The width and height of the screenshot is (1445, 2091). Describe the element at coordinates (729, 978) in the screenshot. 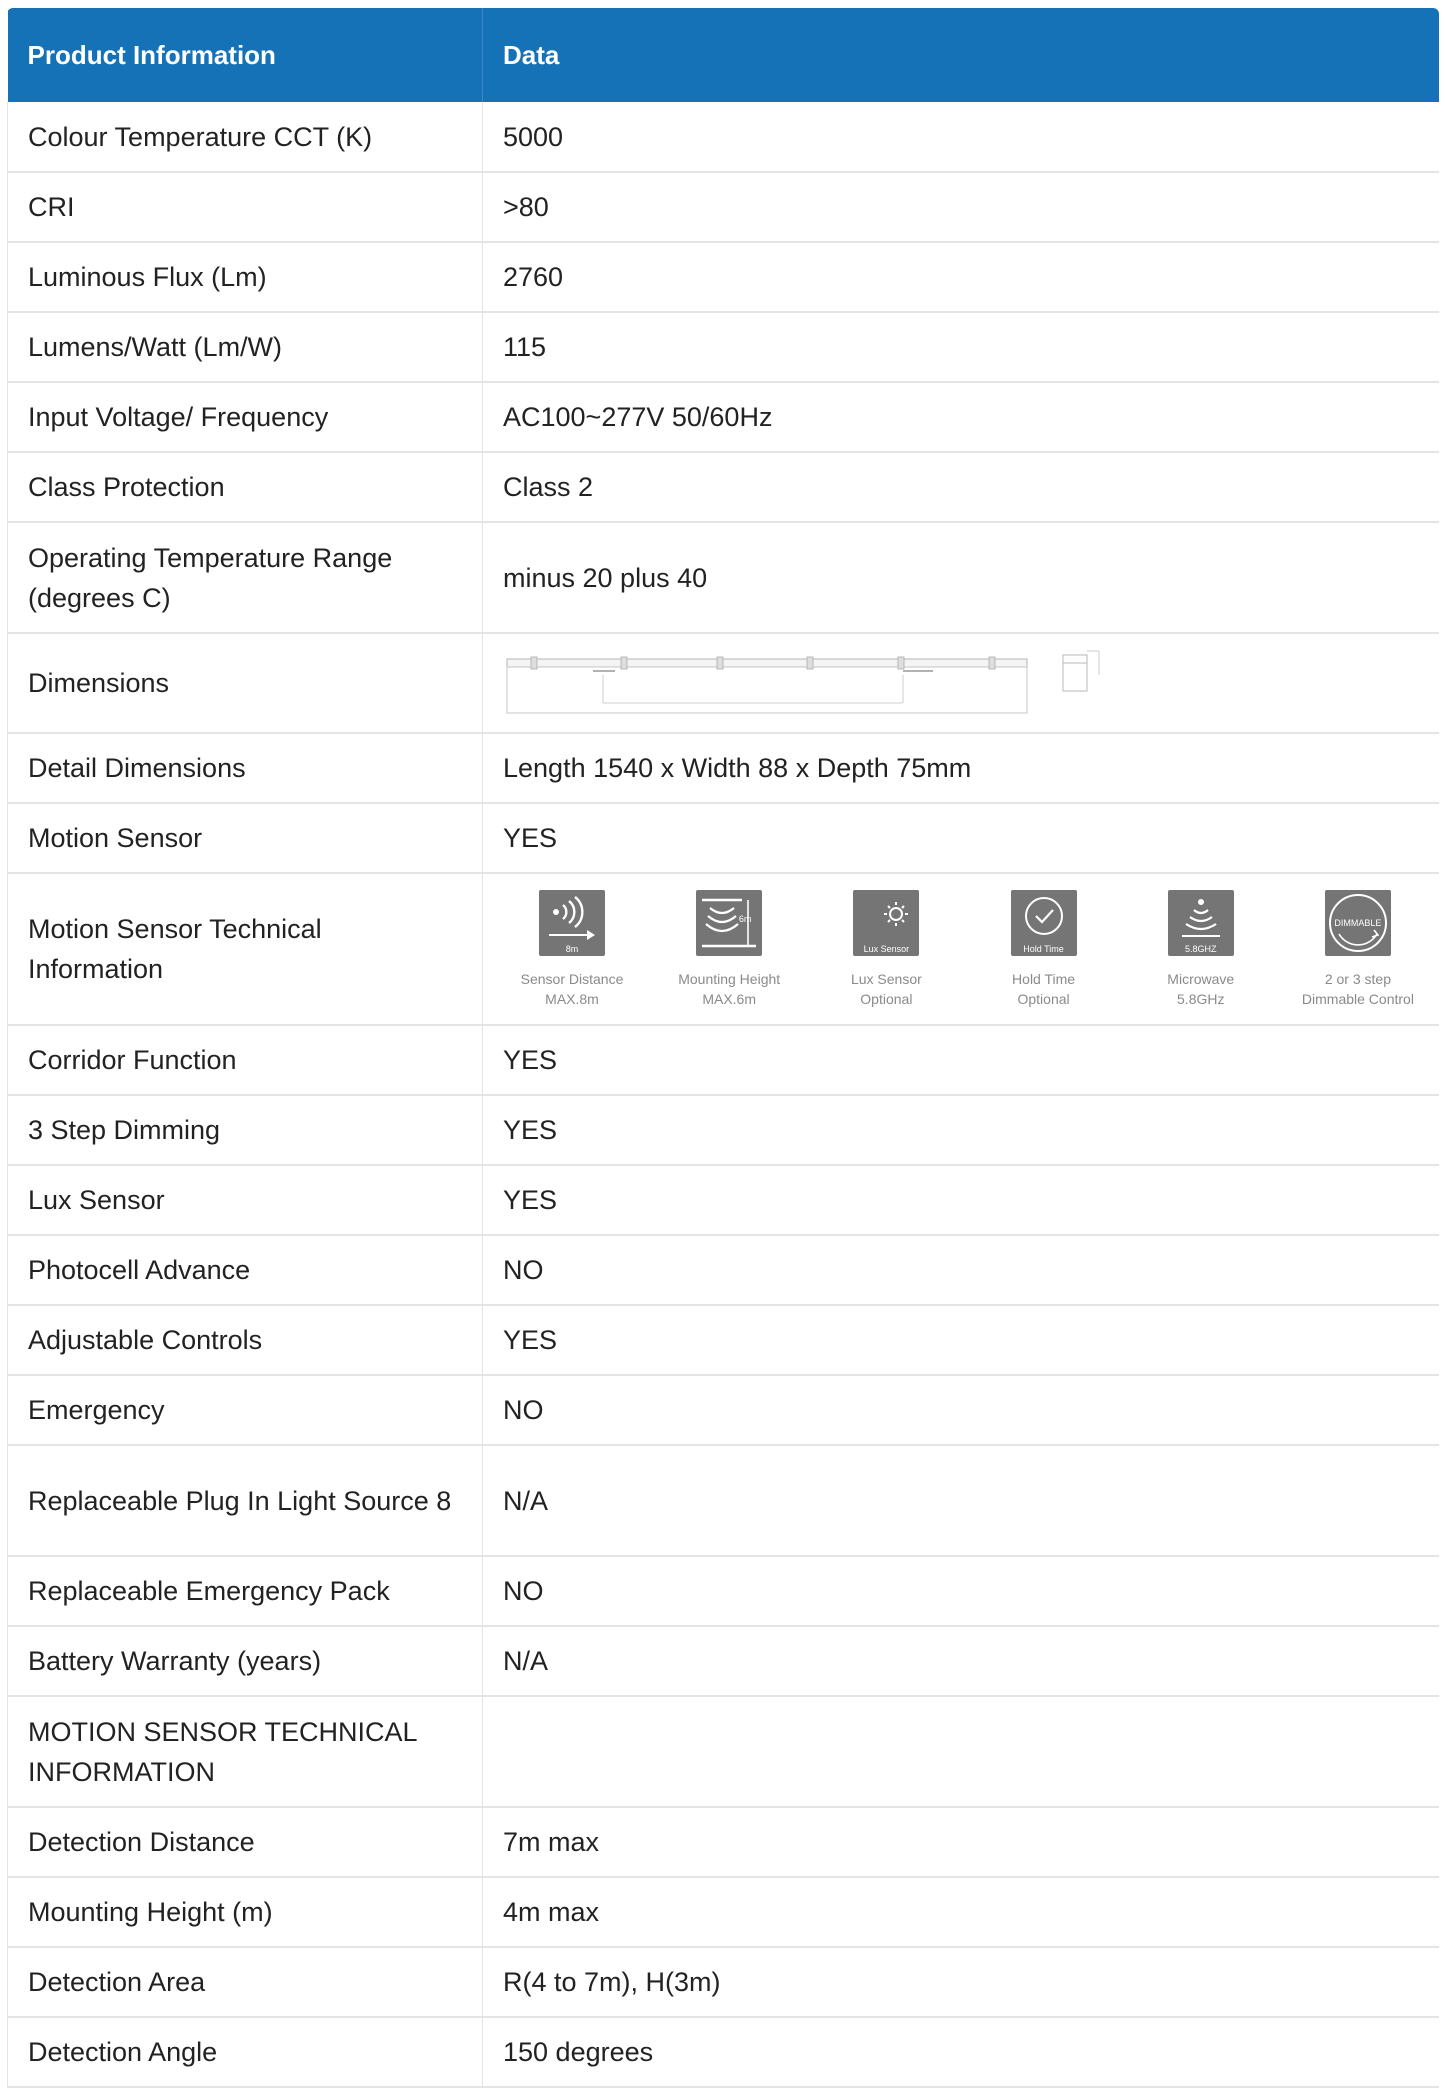

I see `caption-line-1: Mounting Height` at that location.